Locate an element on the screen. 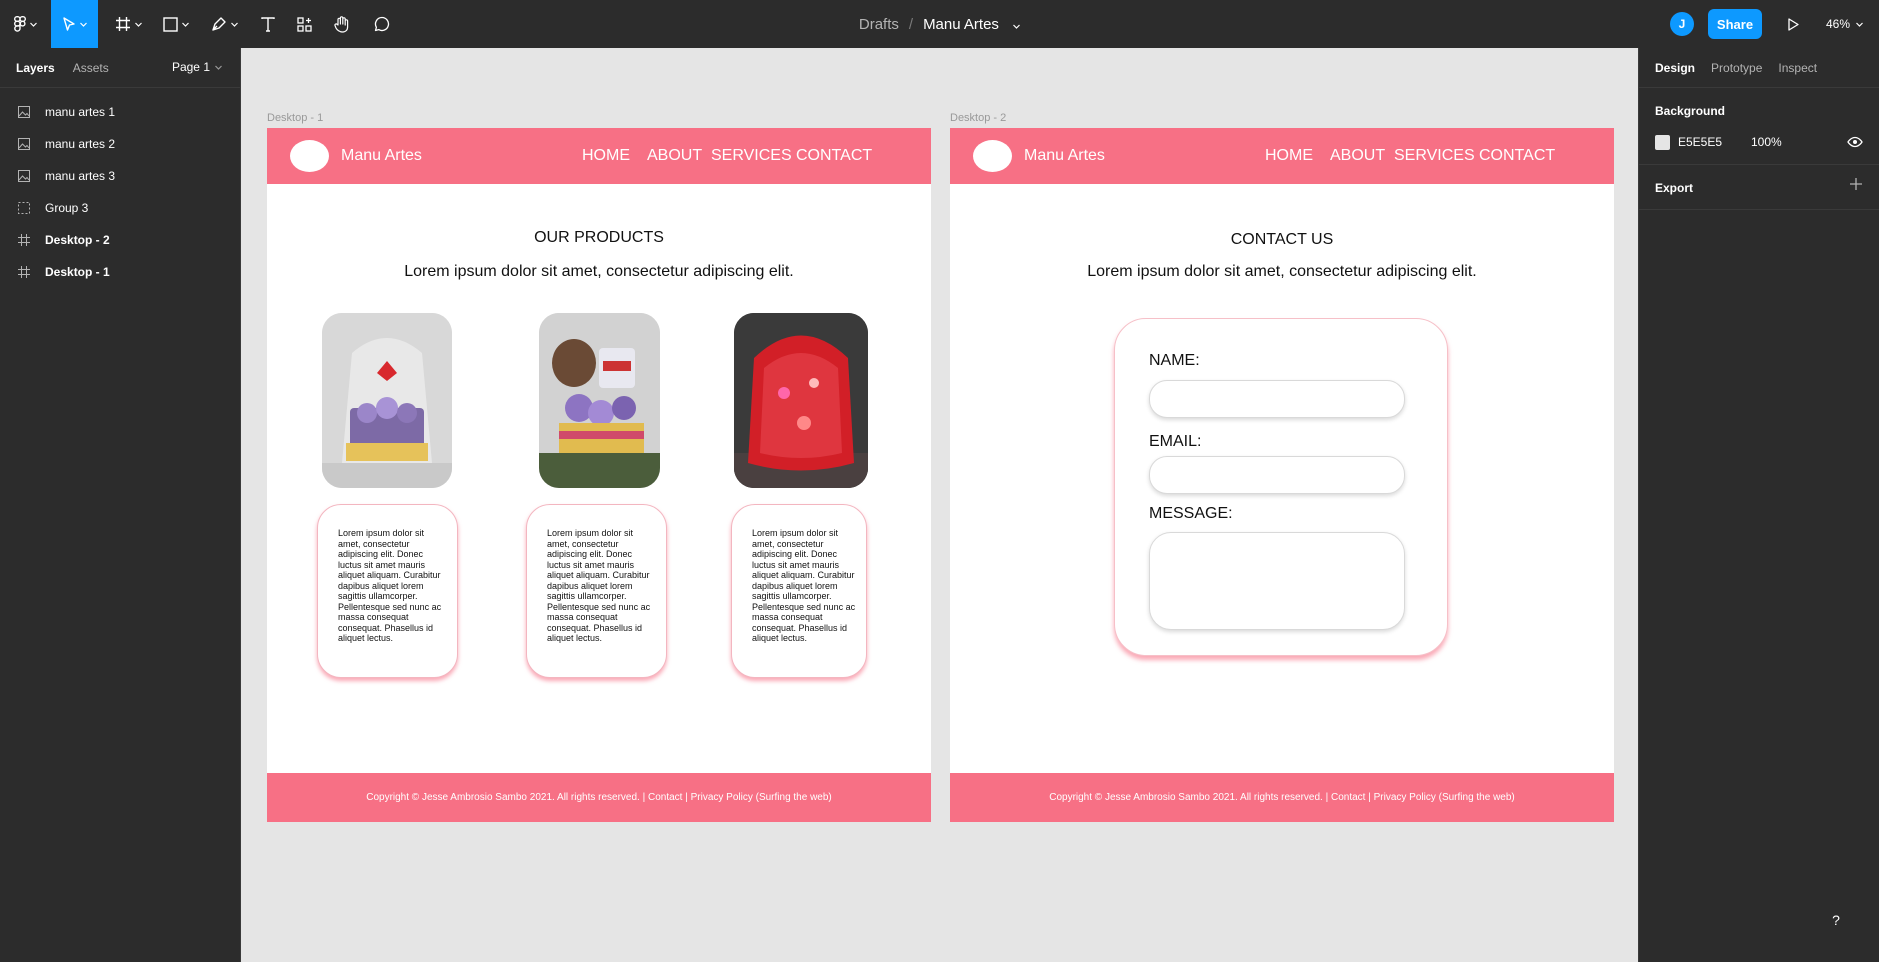 This screenshot has height=962, width=1879. resources-tool-button is located at coordinates (304, 24).